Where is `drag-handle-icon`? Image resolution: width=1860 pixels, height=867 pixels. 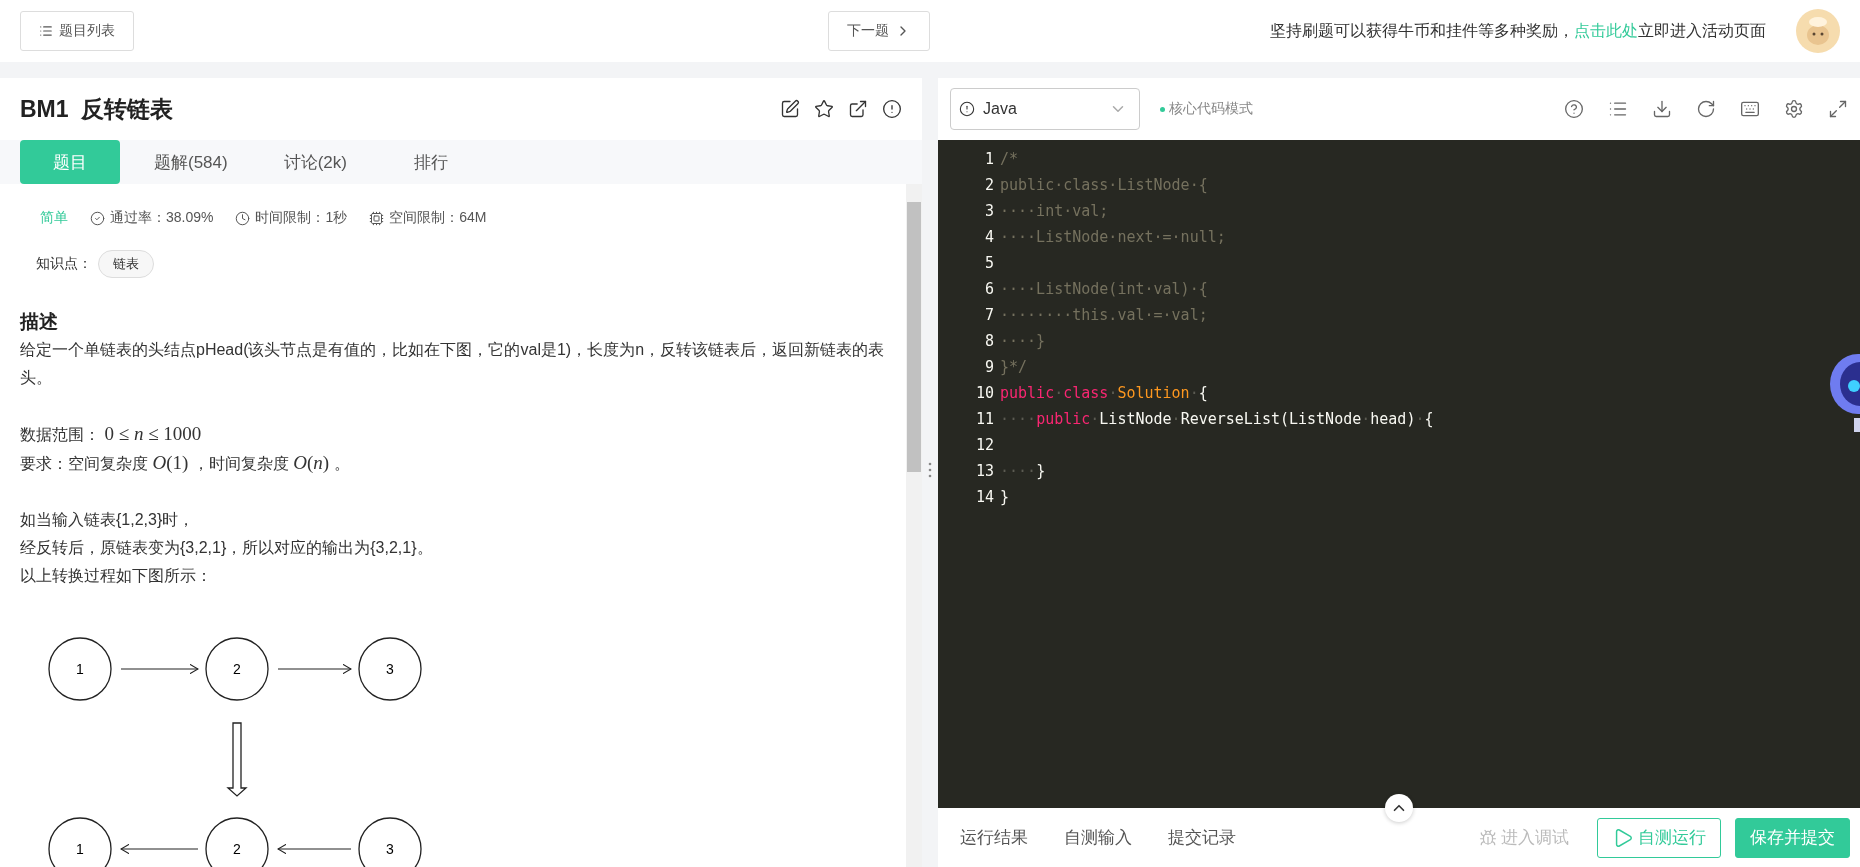
drag-handle-icon is located at coordinates (930, 470).